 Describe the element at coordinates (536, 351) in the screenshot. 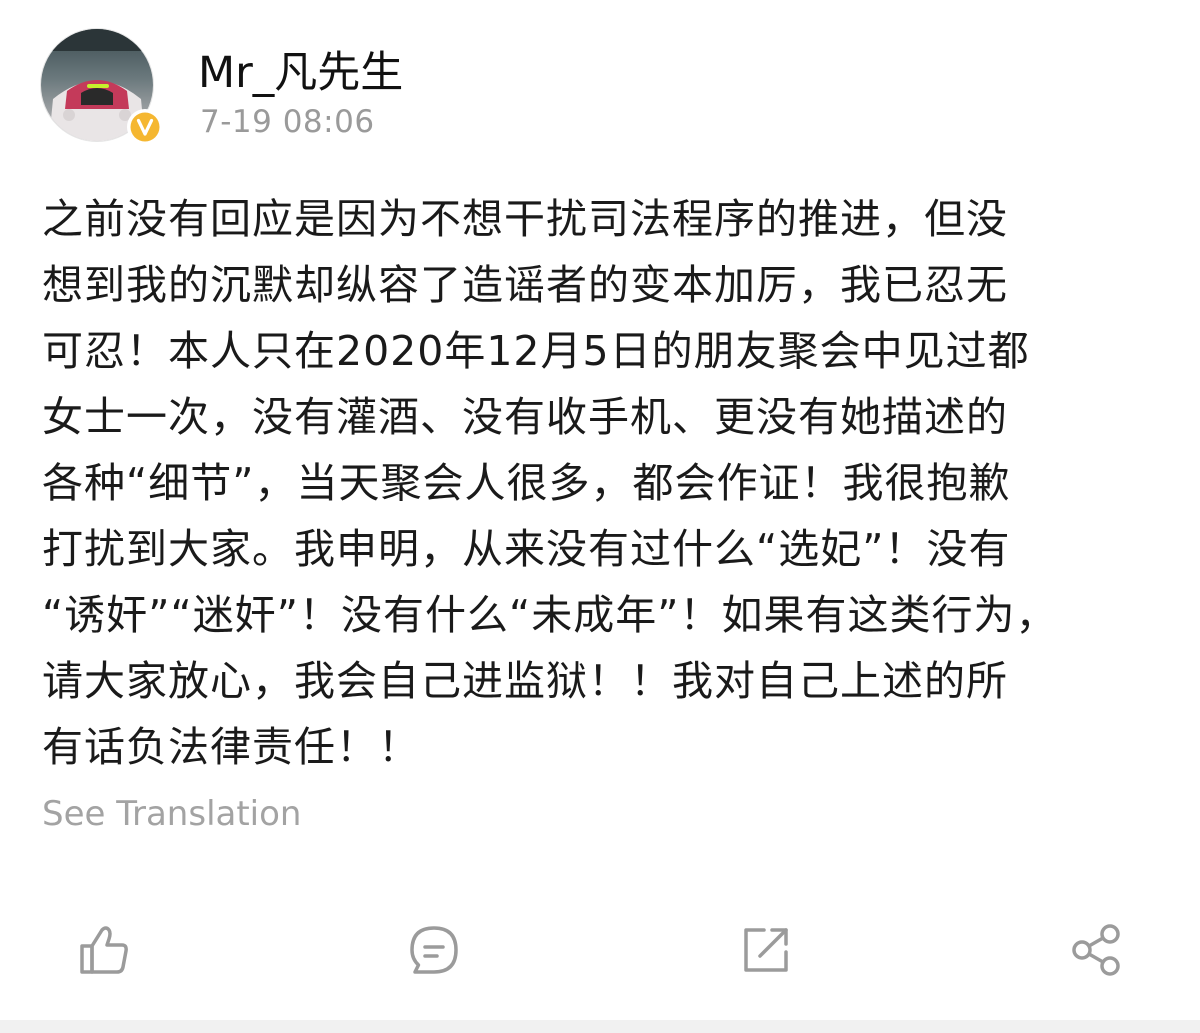

I see `content-line: 可忍！本人只在2020年12月5日的朋友聚会中见过都` at that location.